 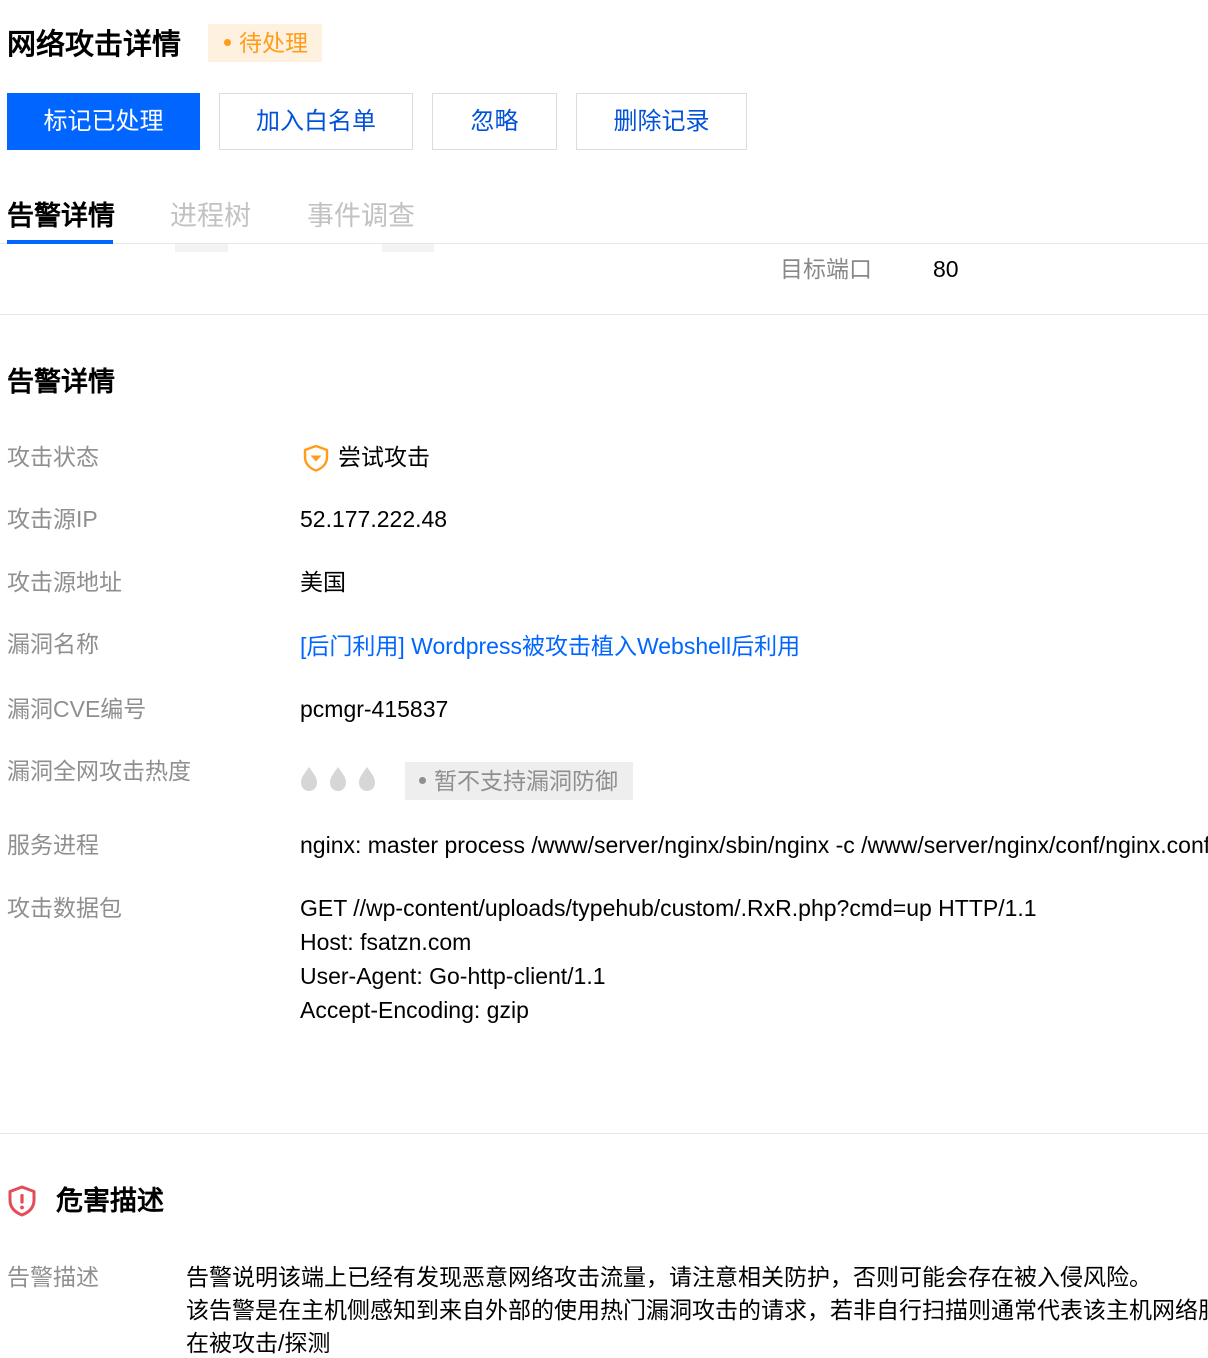 I want to click on page-title: 网络攻击详情, so click(x=94, y=45).